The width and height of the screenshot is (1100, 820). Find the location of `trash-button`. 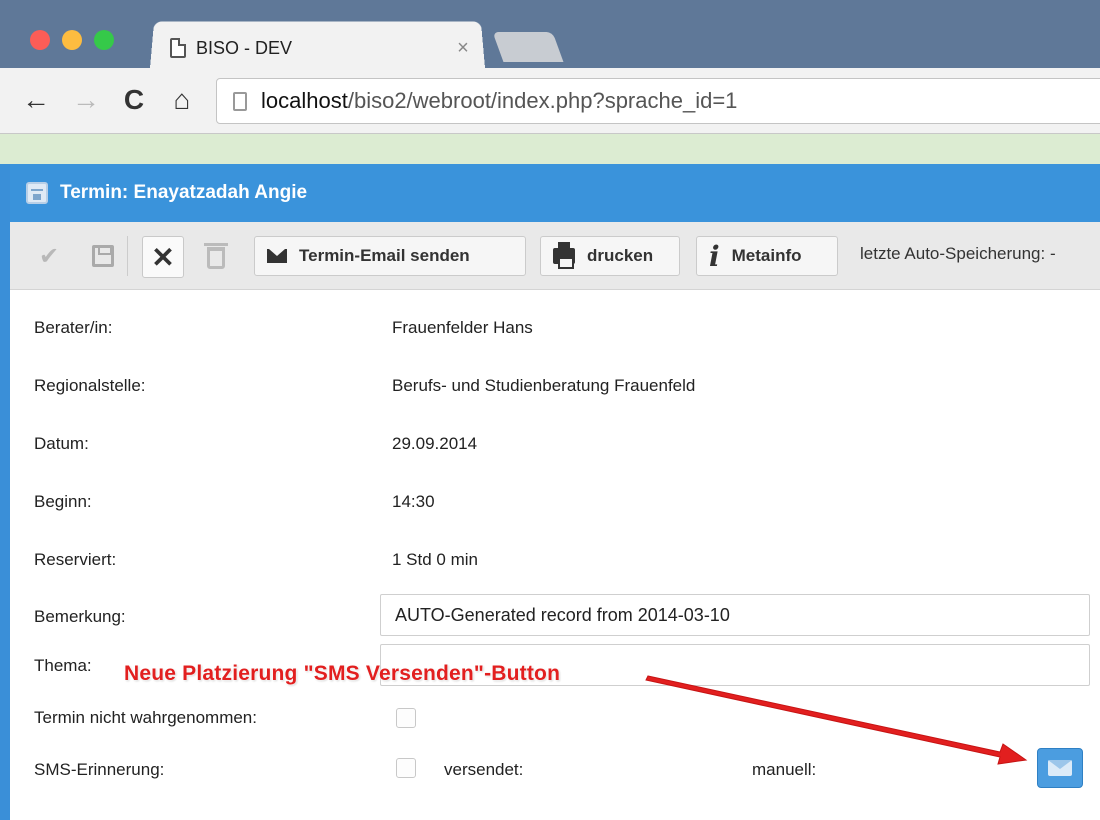

trash-button is located at coordinates (216, 256).